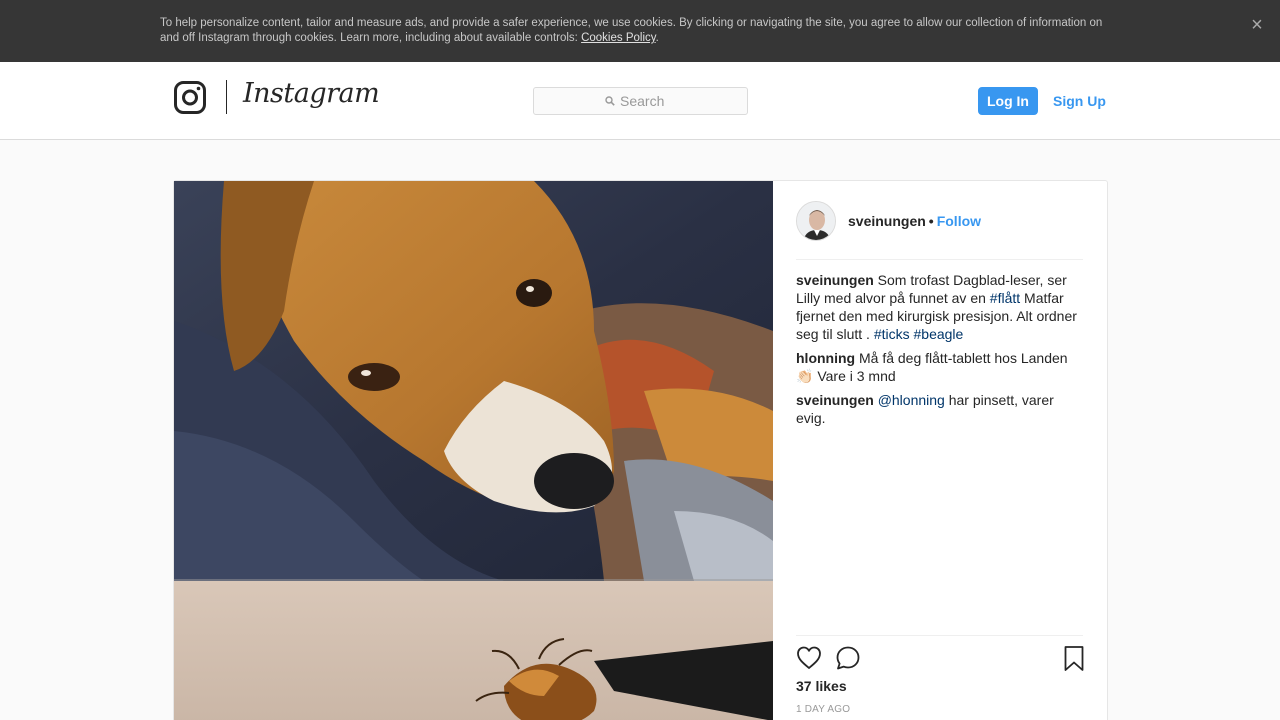  Describe the element at coordinates (1257, 25) in the screenshot. I see `close-icon: ×` at that location.